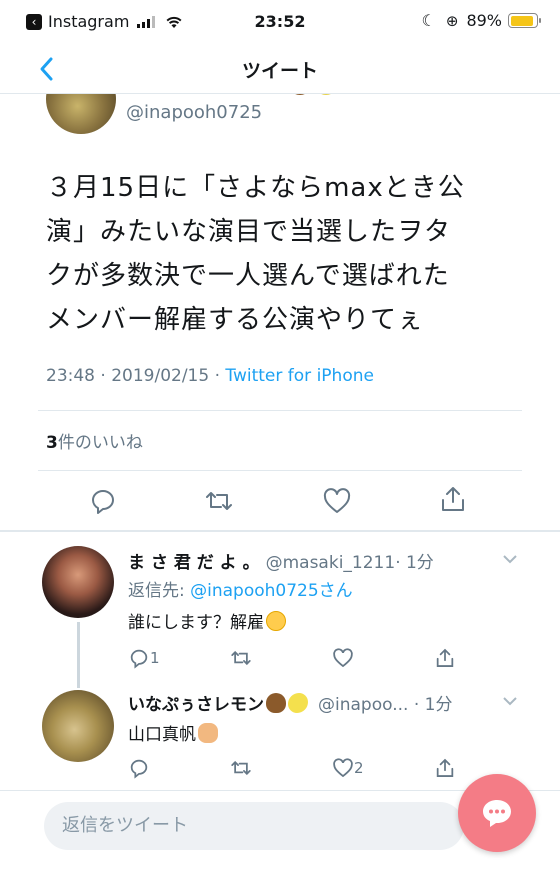 The height and width of the screenshot is (870, 560). I want to click on tweet-time: 23:48 · 2019/02/15 ·, so click(136, 376).